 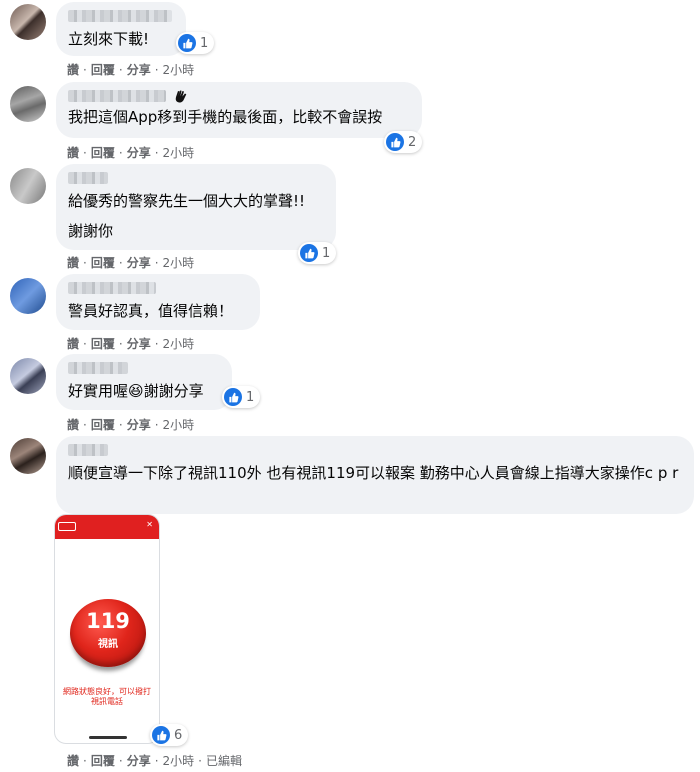 I want to click on comment-text-b: 謝謝分享, so click(x=173, y=391).